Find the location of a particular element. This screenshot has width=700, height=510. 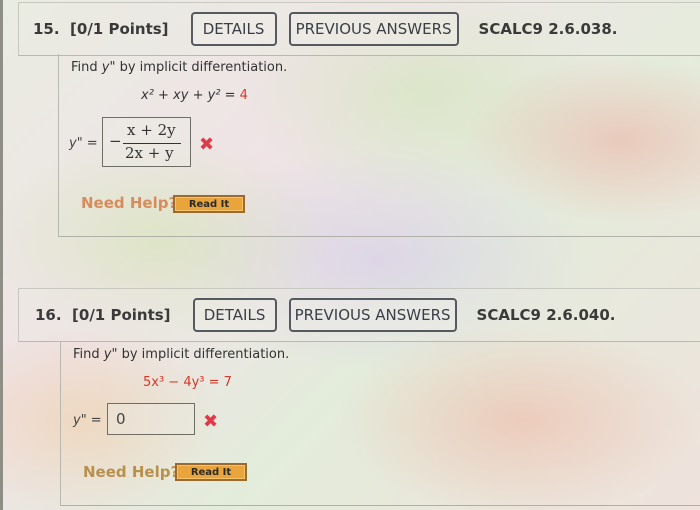

question-reference: SCALC9 2.6.038. is located at coordinates (548, 29).